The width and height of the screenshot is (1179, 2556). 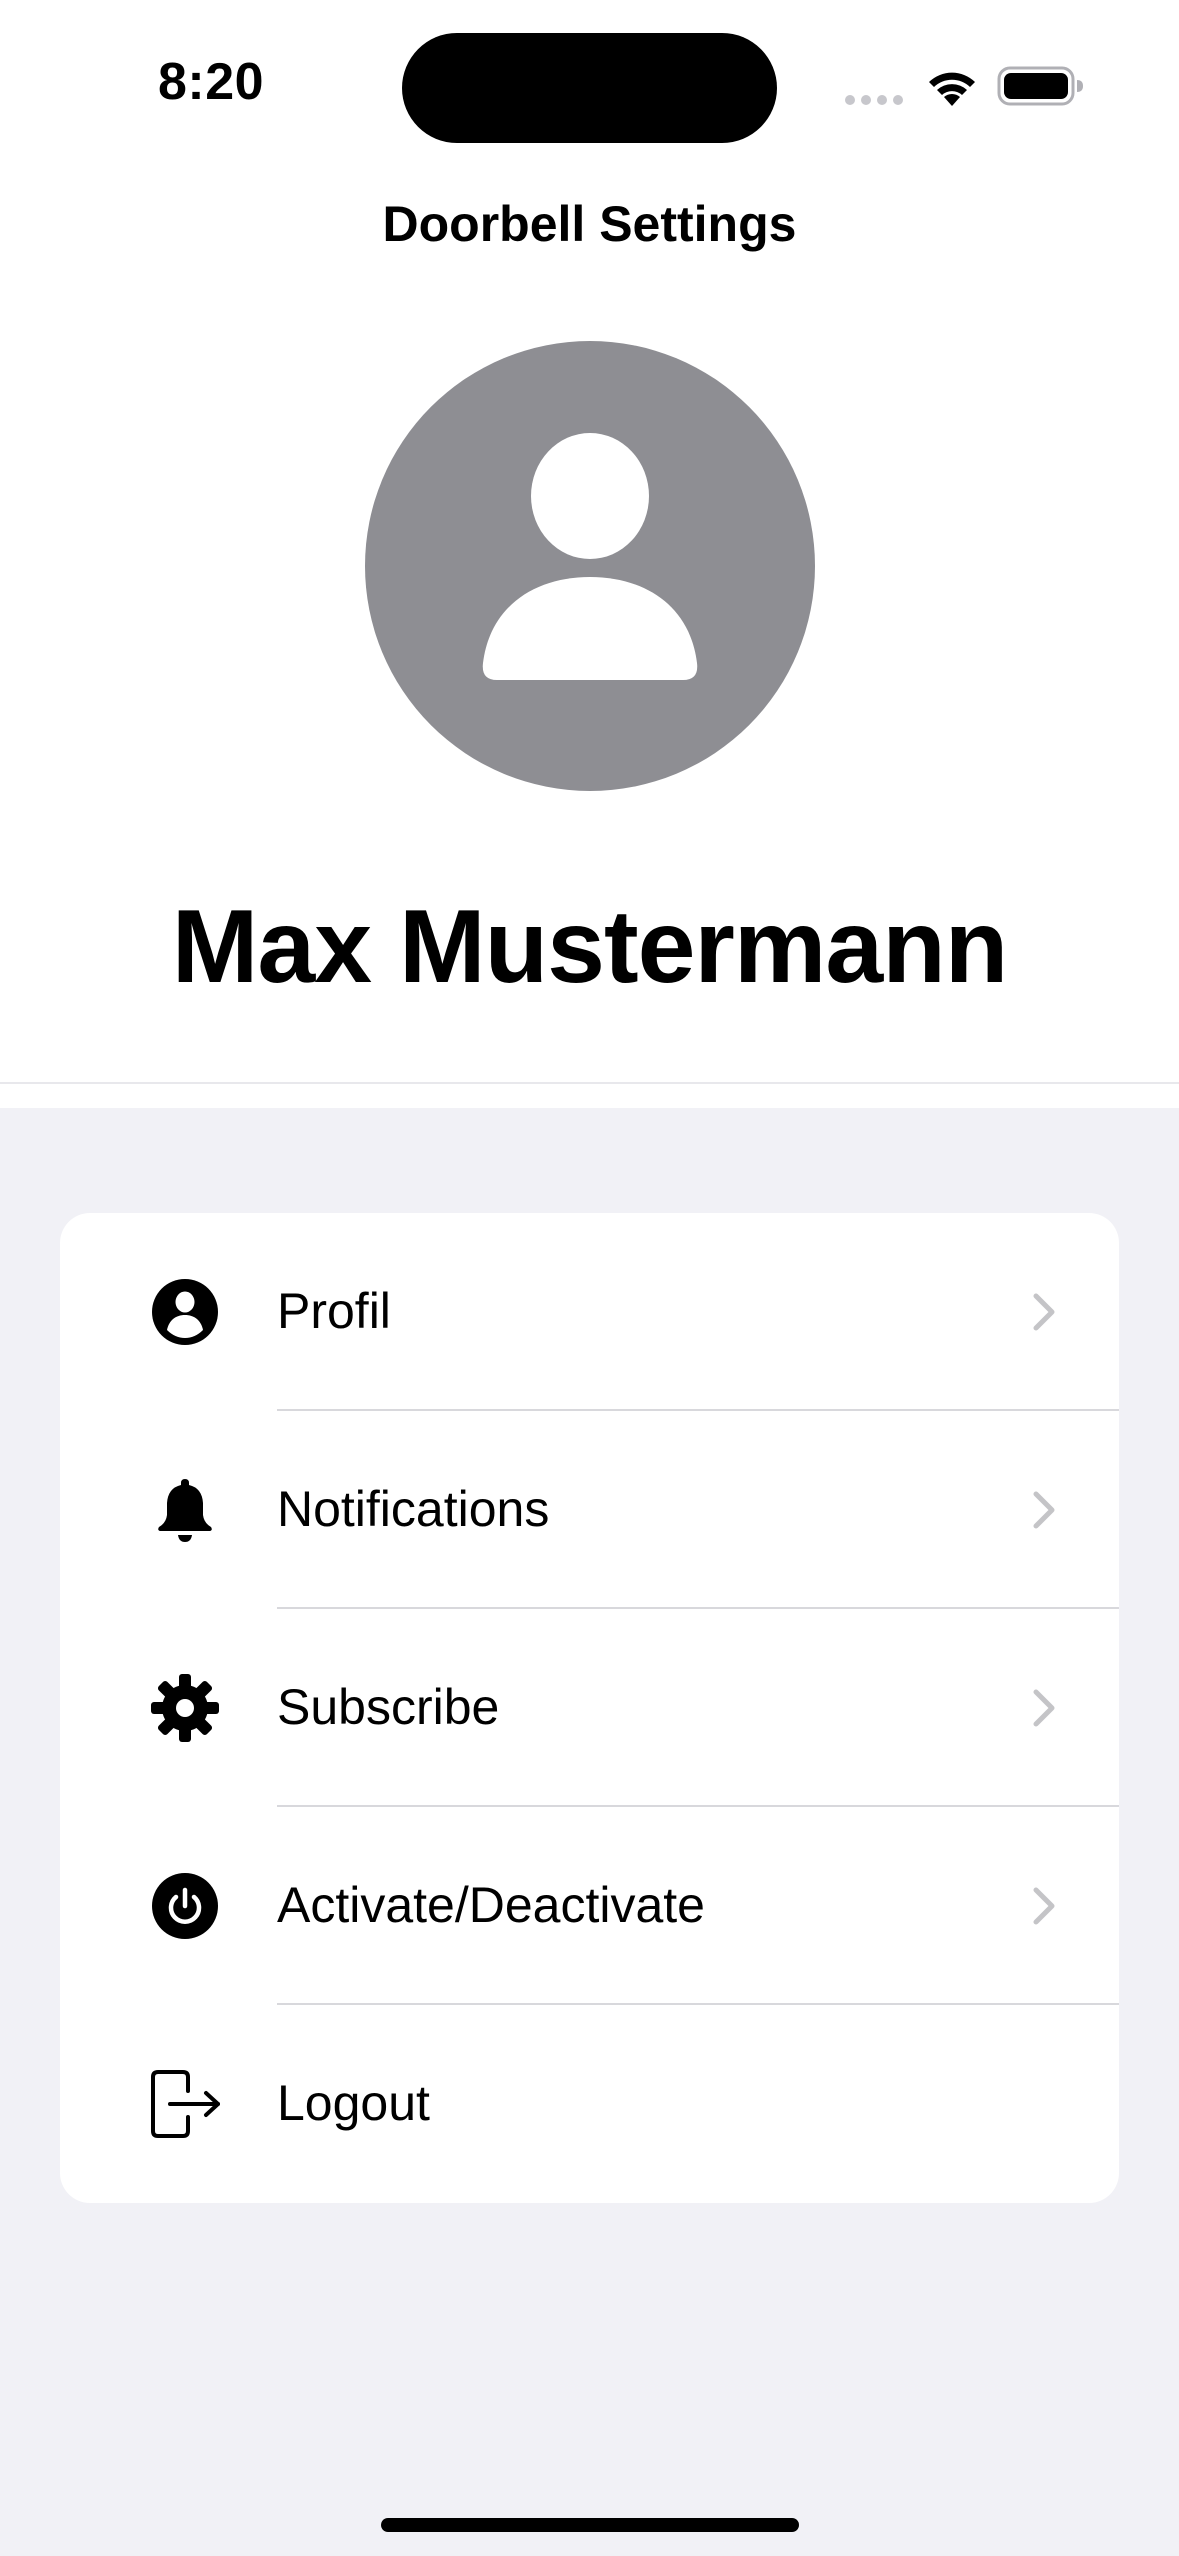 What do you see at coordinates (1040, 86) in the screenshot?
I see `battery-icon` at bounding box center [1040, 86].